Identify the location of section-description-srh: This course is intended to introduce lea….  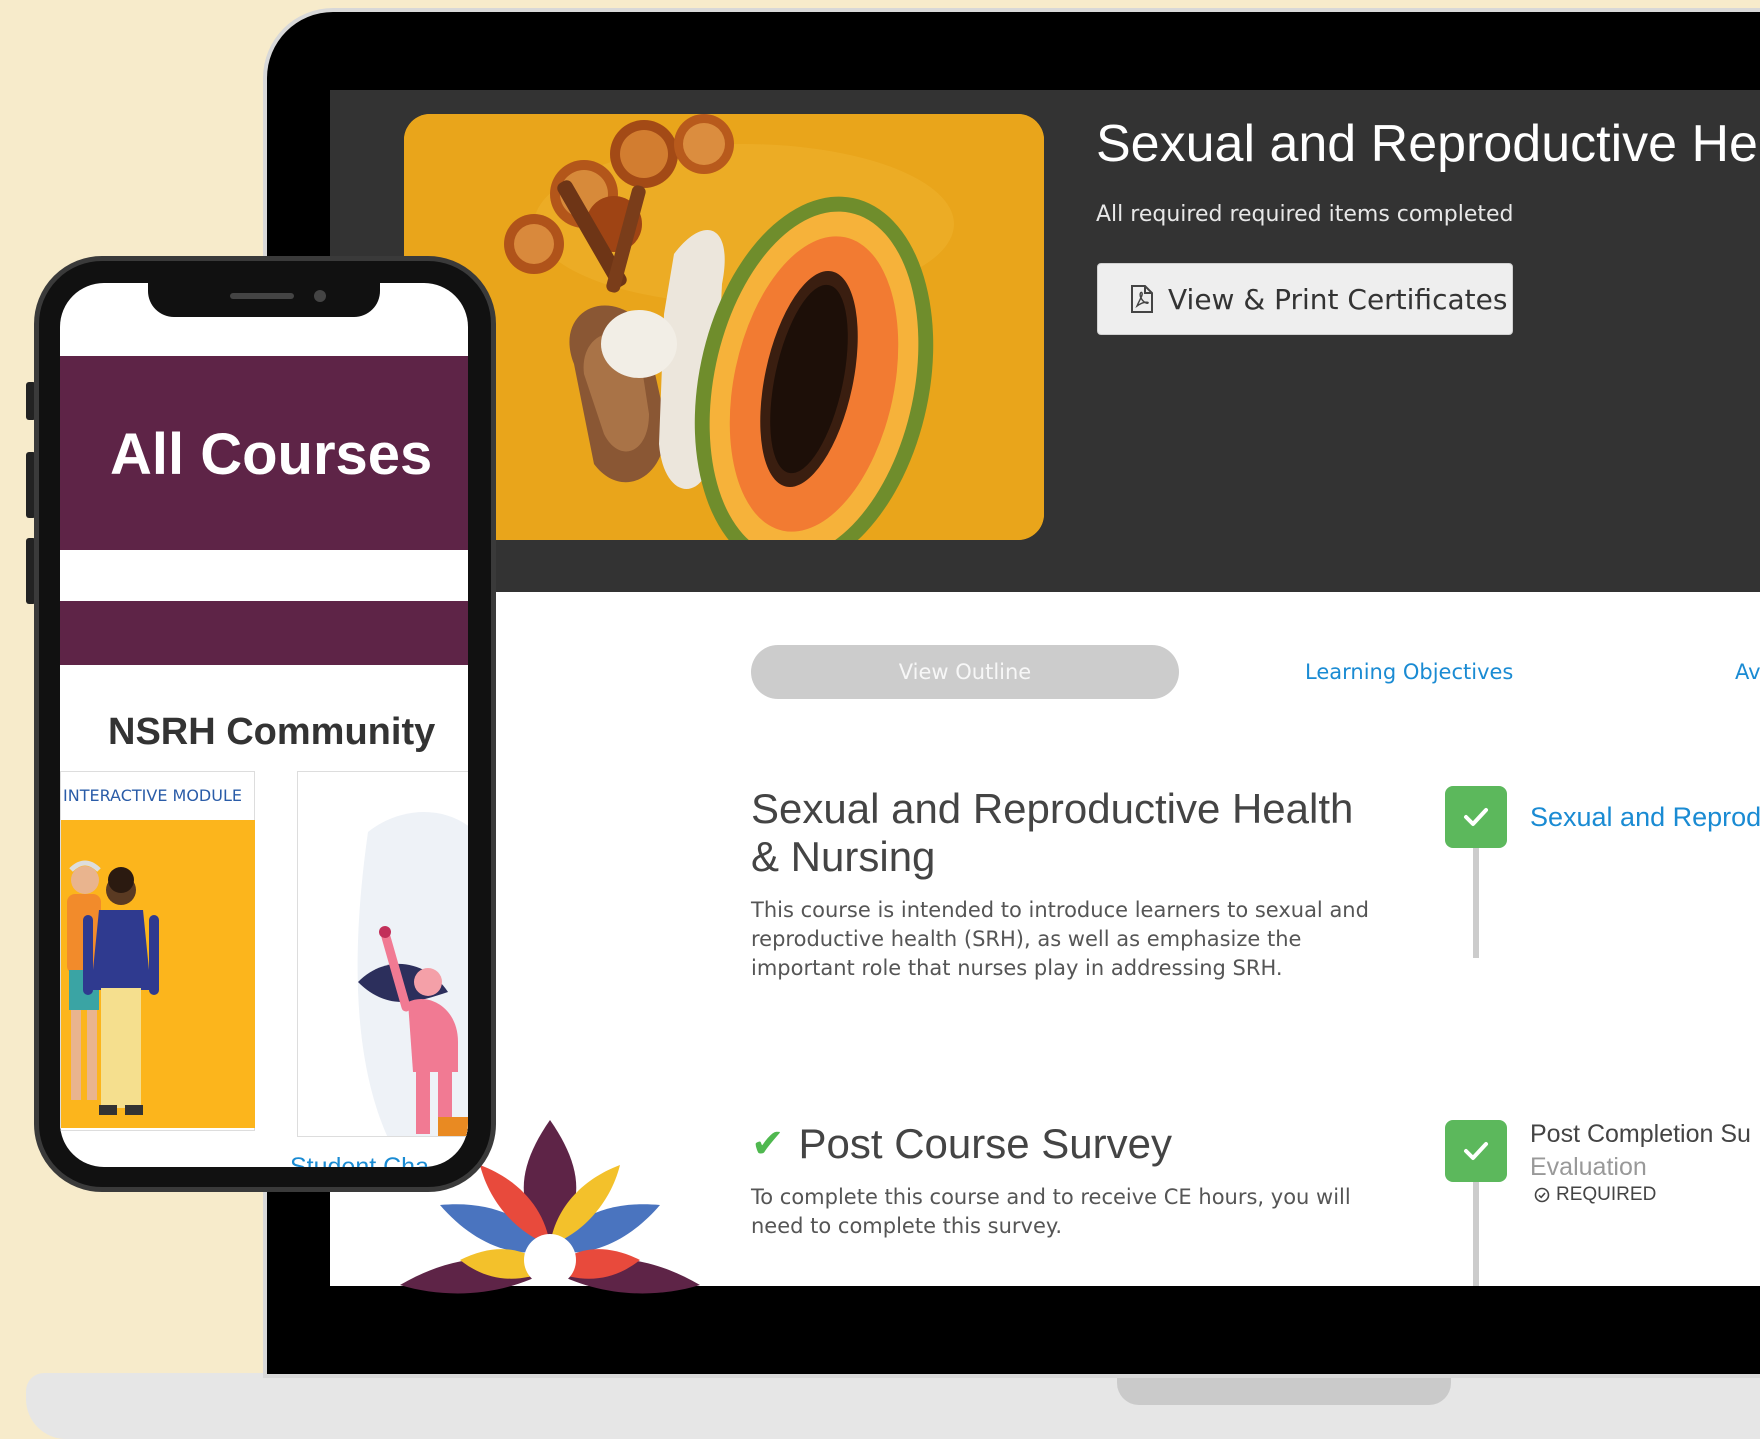
(1060, 939).